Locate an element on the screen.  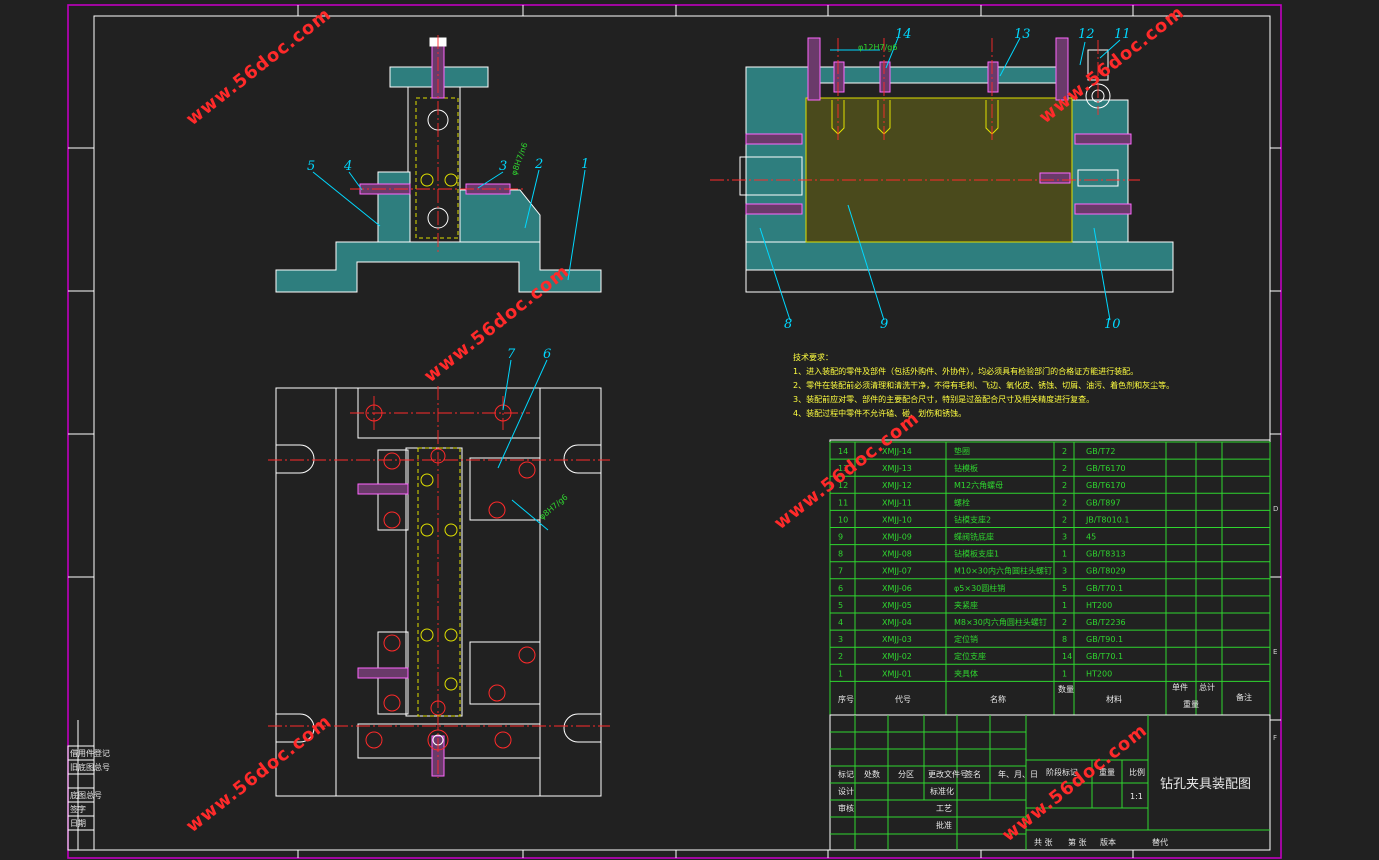
bom-cell-material: GB/T897 is located at coordinates (1103, 502).